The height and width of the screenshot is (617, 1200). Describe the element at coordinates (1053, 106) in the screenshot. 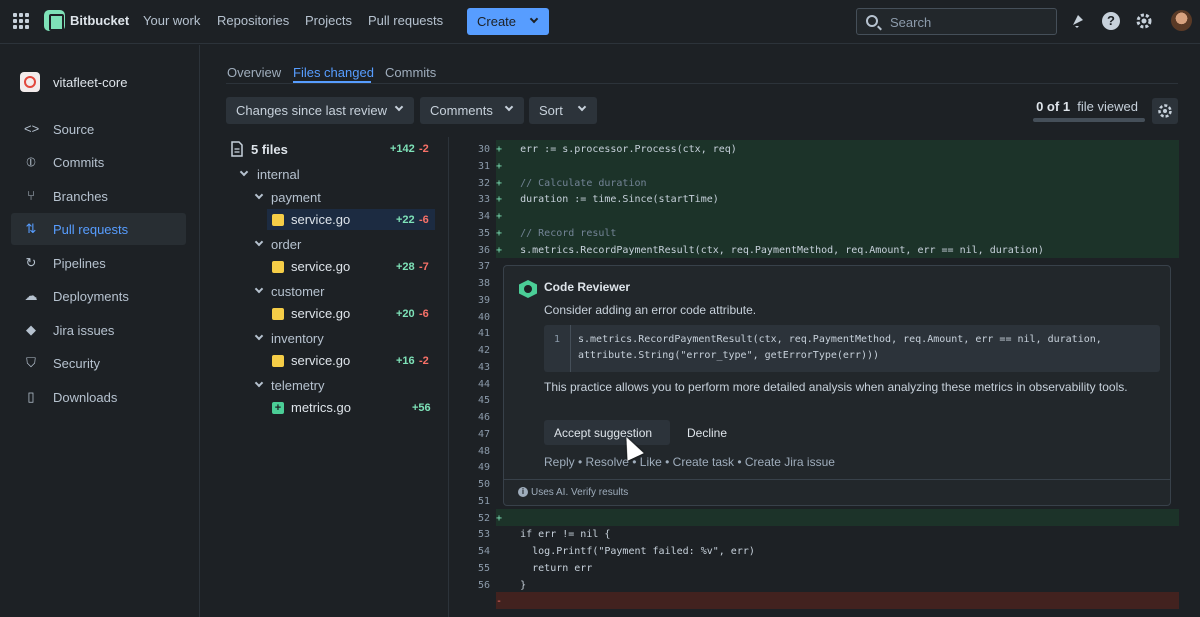

I see `files-viewed-count: 0 of 1` at that location.